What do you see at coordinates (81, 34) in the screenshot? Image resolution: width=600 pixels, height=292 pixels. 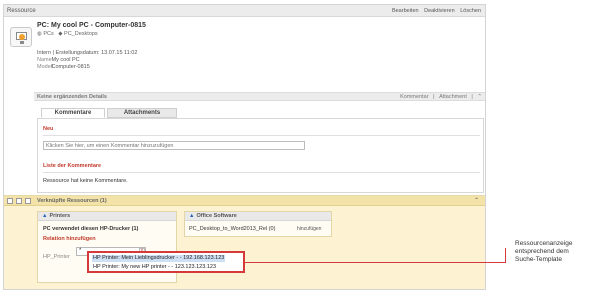 I see `tag-pc-desktops: PC_Desktops` at bounding box center [81, 34].